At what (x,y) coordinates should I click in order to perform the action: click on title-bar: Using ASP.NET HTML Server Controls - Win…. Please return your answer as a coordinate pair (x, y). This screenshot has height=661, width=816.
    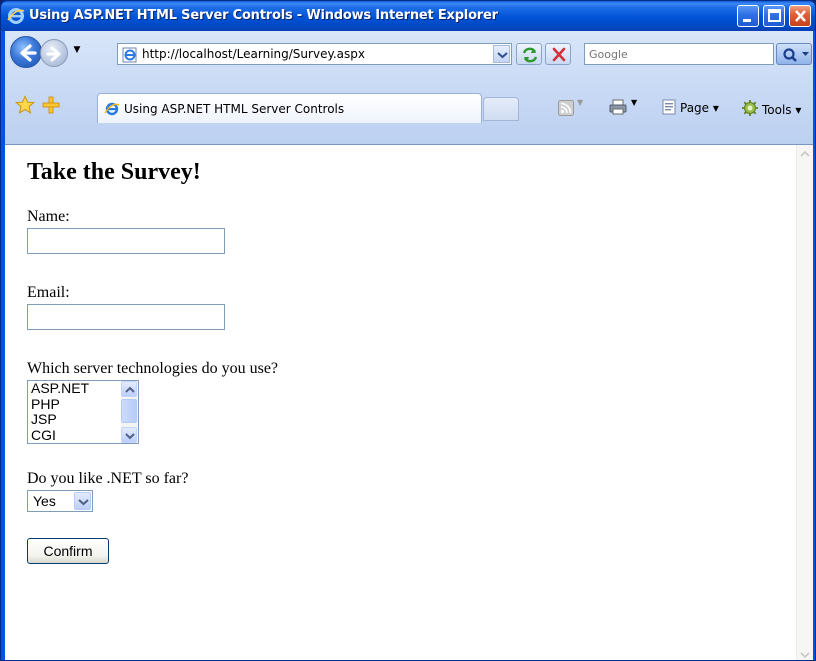
    Looking at the image, I should click on (408, 16).